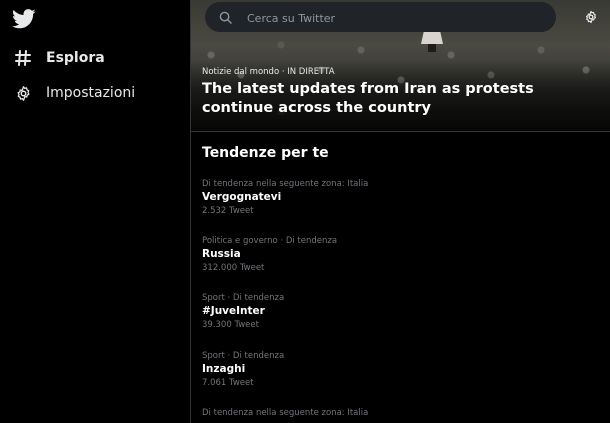 The height and width of the screenshot is (423, 610). Describe the element at coordinates (400, 379) in the screenshot. I see `trend-item: Sport · Di tendenza Inzaghi 7.061 Tweet` at that location.